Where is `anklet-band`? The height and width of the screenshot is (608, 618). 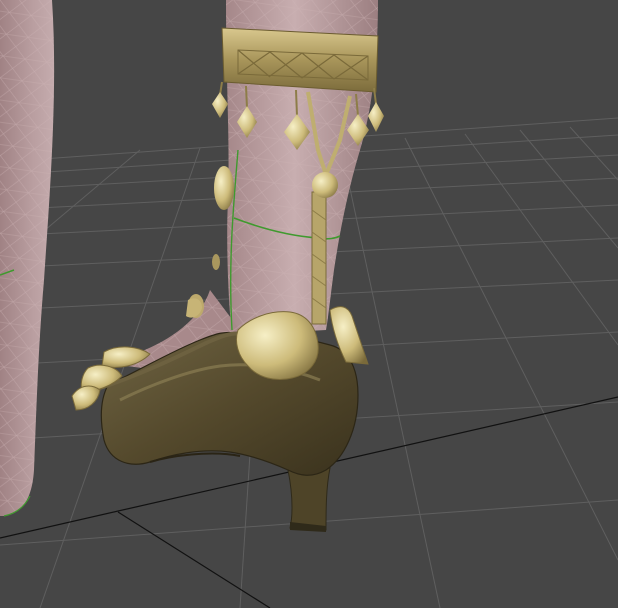
anklet-band is located at coordinates (300, 60).